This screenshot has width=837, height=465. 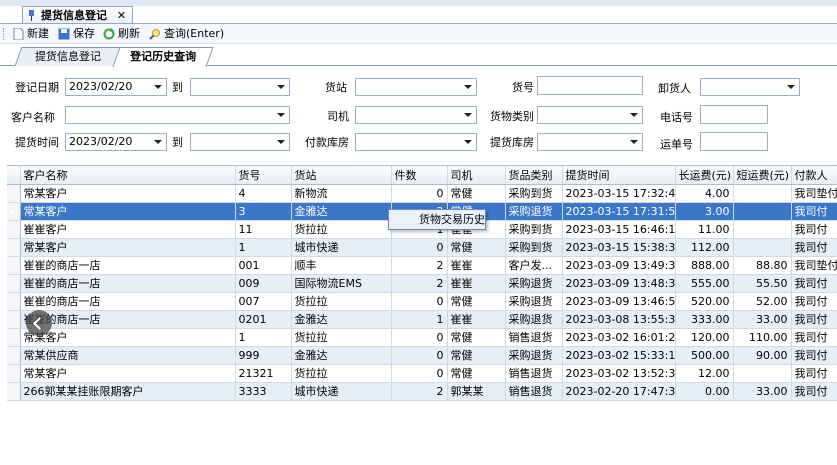 What do you see at coordinates (704, 373) in the screenshot?
I see `table-cell: 12.00` at bounding box center [704, 373].